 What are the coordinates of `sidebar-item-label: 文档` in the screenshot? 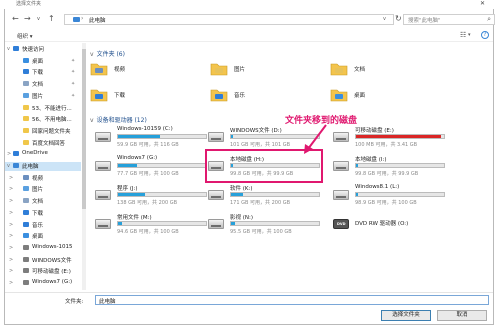 It's located at (38, 85).